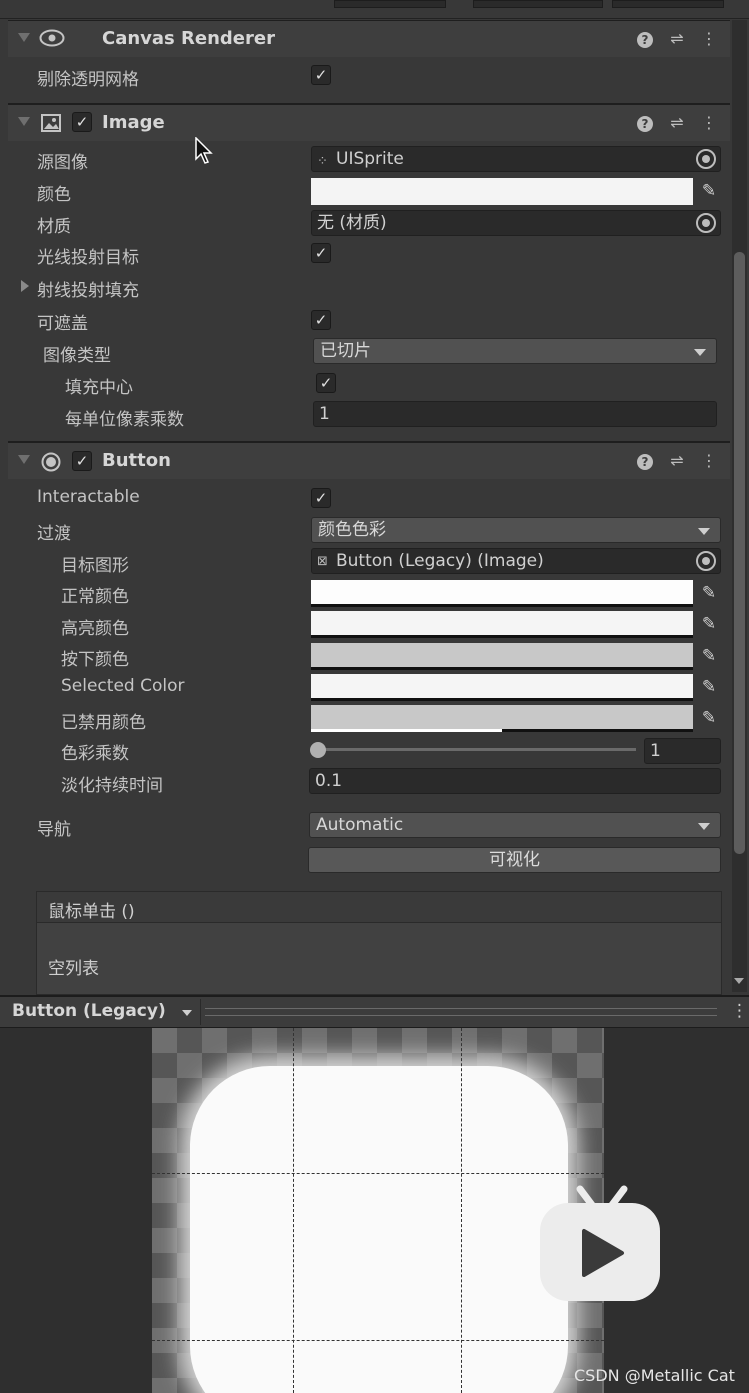 Image resolution: width=749 pixels, height=1393 pixels. I want to click on highlighted-color-swatch, so click(502, 624).